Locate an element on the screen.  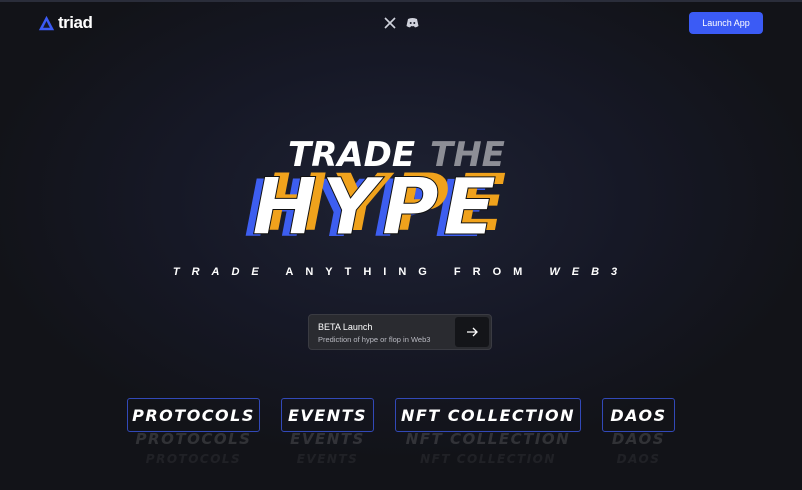
tagline-word-2: ANYTHING is located at coordinates (362, 272).